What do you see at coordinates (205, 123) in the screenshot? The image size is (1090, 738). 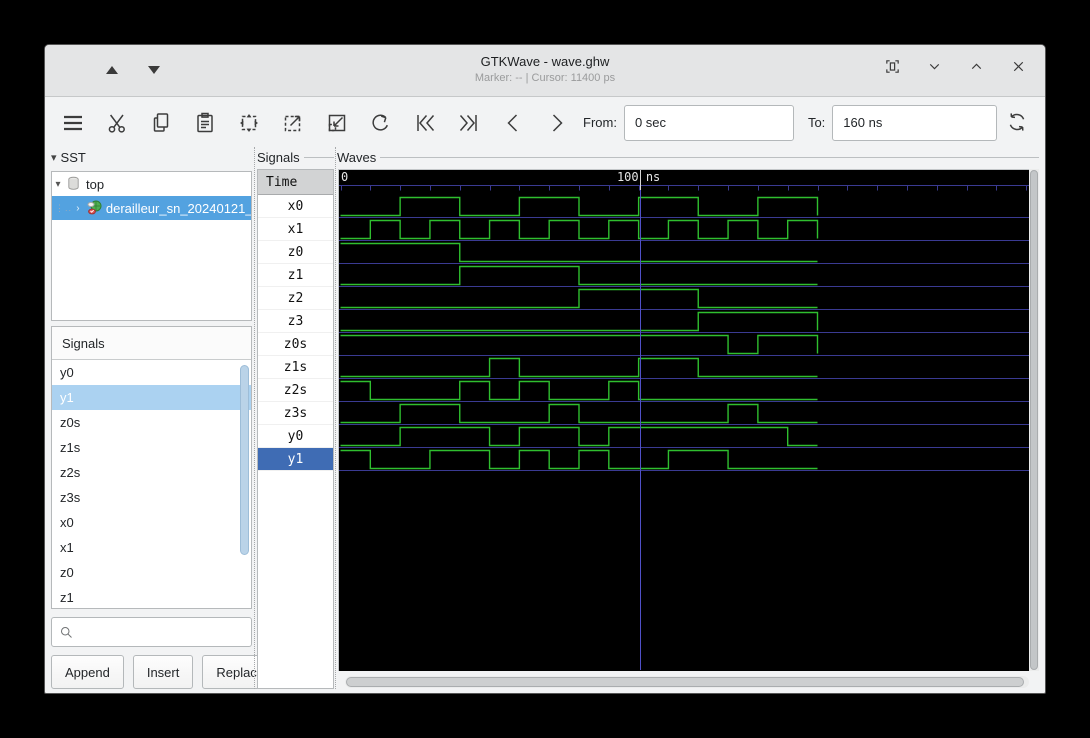 I see `paste-icon` at bounding box center [205, 123].